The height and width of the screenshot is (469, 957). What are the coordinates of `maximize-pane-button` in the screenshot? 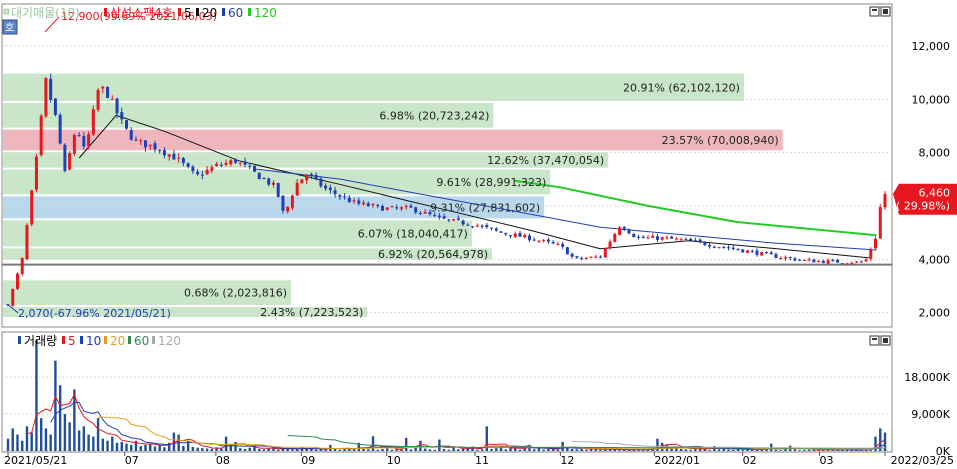 It's located at (874, 11).